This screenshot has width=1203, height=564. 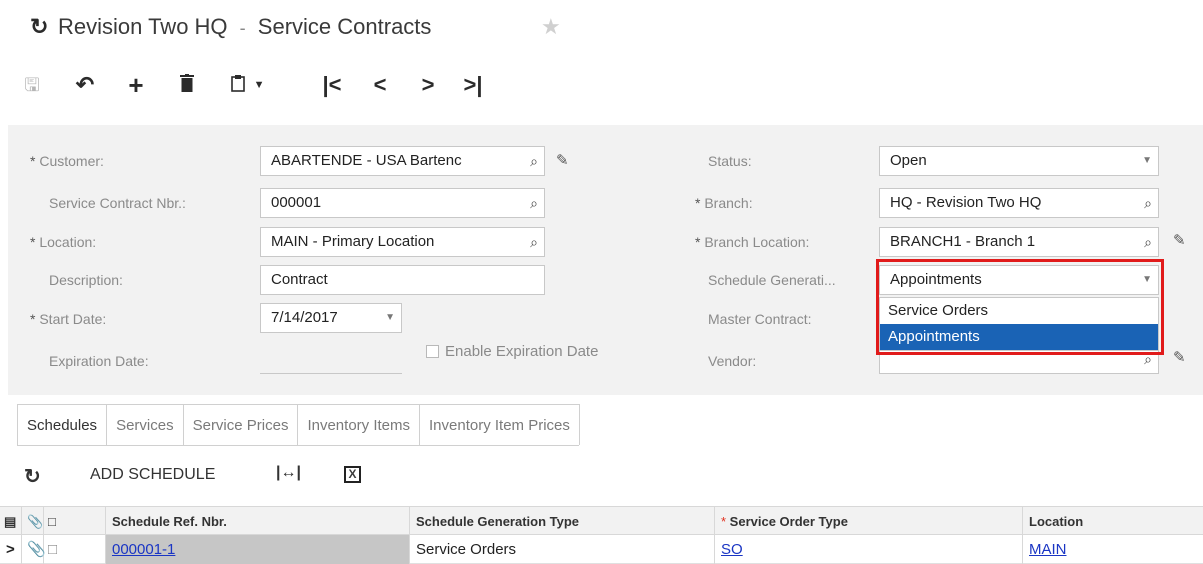 I want to click on star-icon: ★, so click(x=551, y=27).